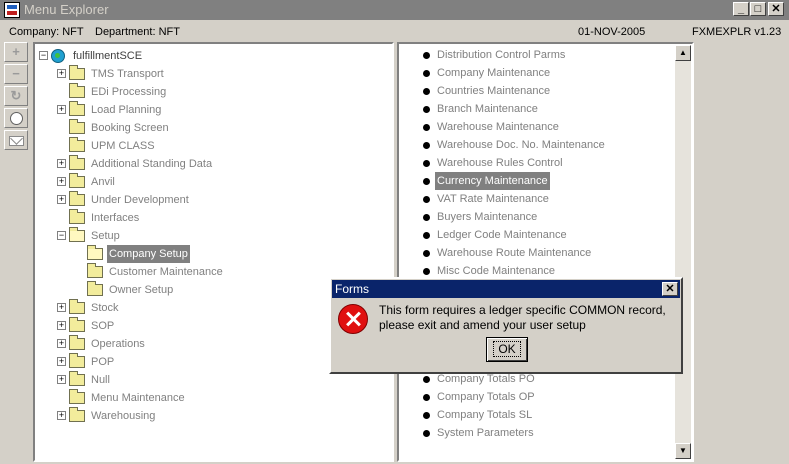 The image size is (789, 464). Describe the element at coordinates (205, 254) in the screenshot. I see `tree-item: Company Setup` at that location.